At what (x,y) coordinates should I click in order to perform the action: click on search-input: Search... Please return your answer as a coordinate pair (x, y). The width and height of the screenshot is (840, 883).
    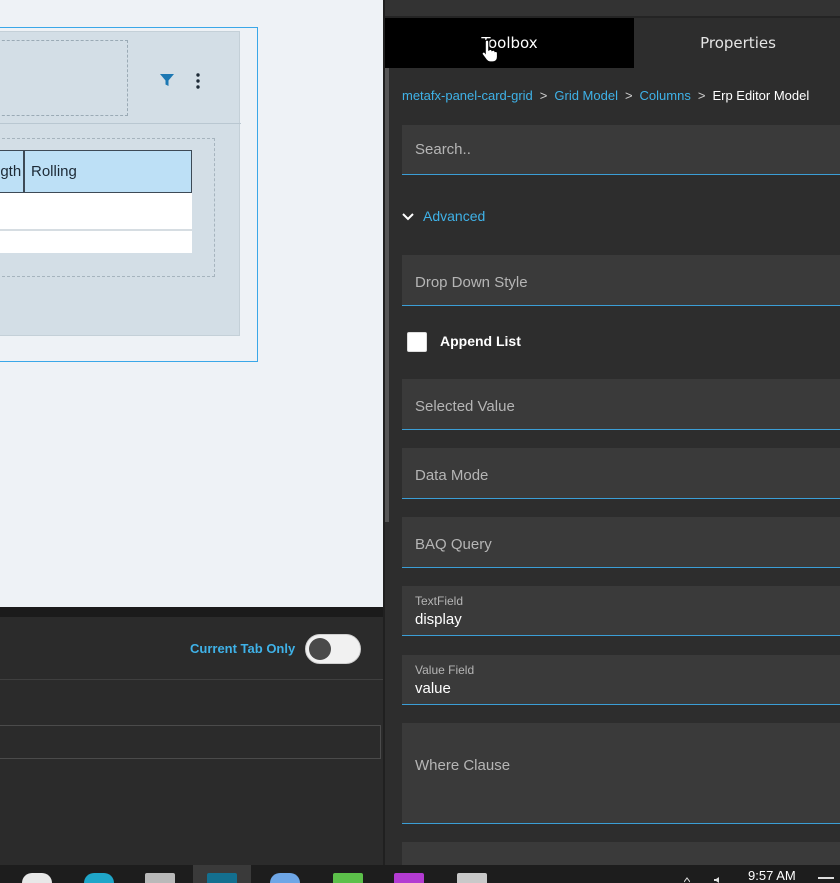
    Looking at the image, I should click on (621, 150).